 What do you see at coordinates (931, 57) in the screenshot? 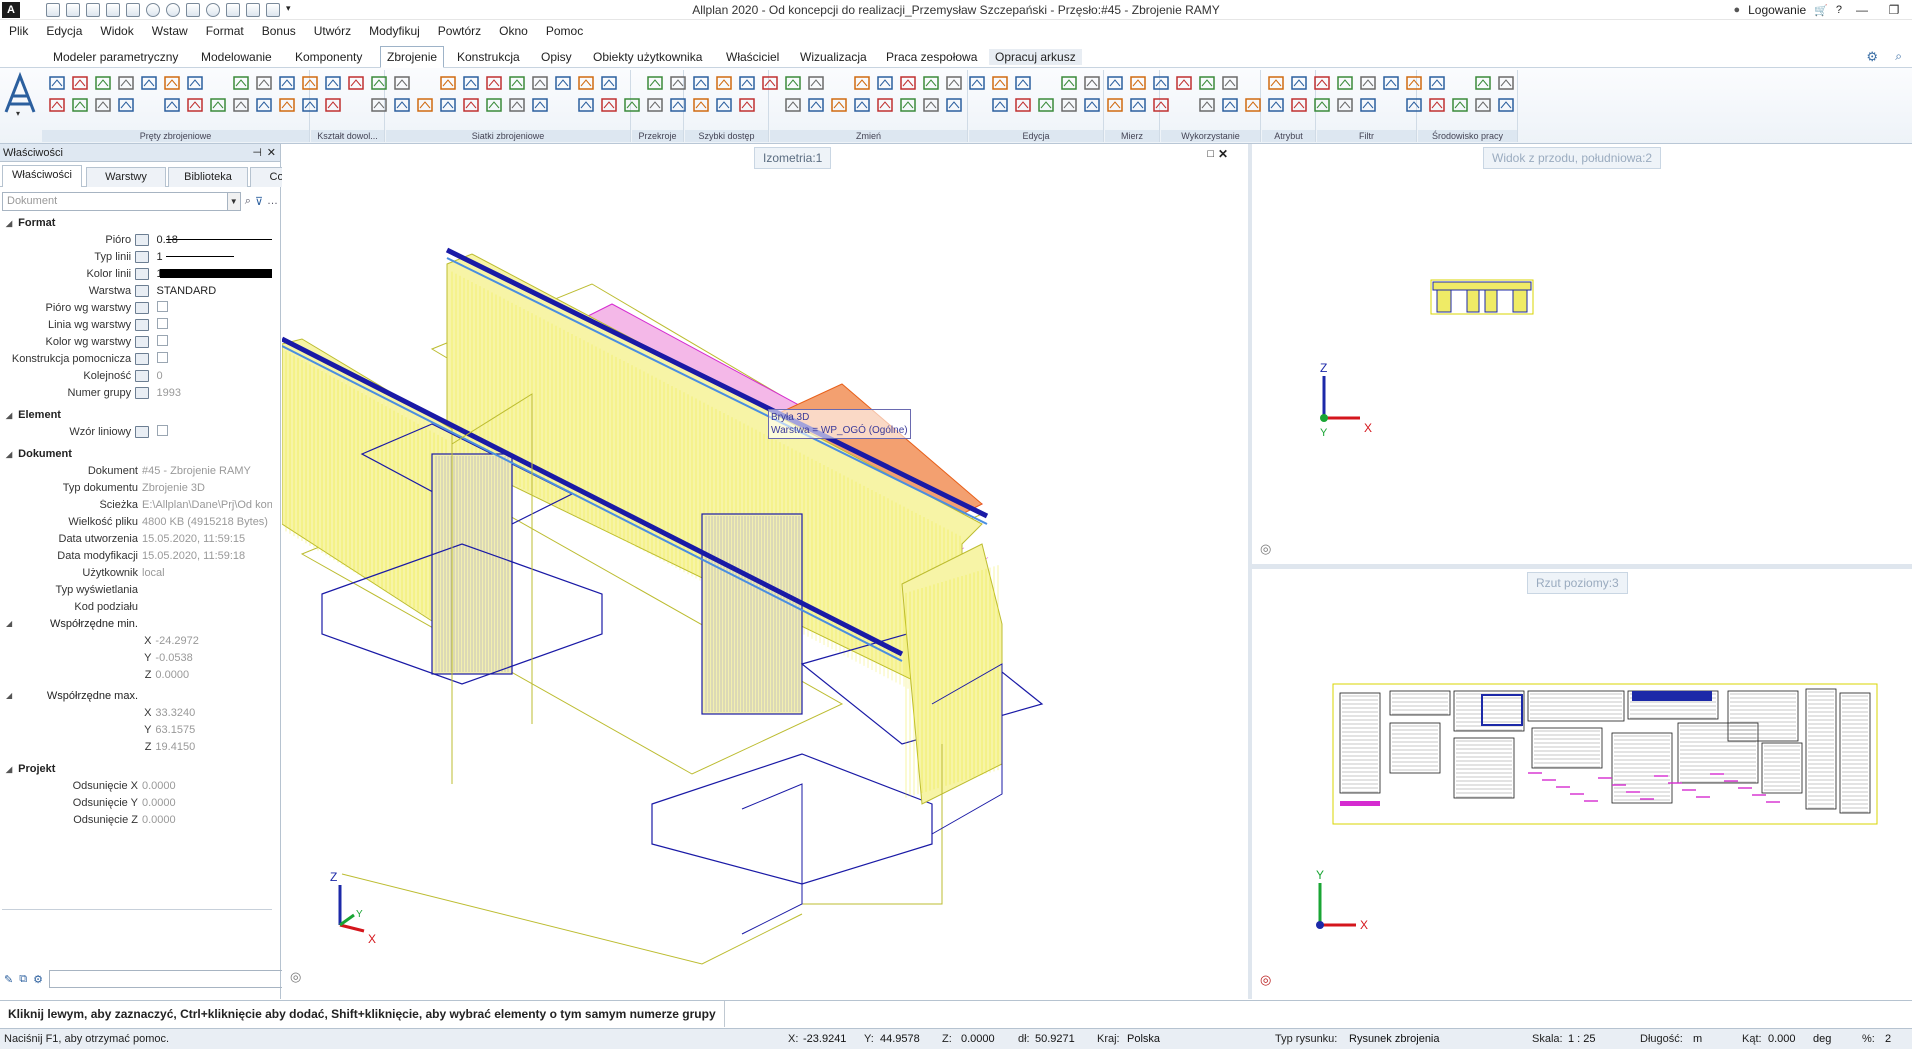
I see `tab-praca-zespolowa: Praca zespołowa` at bounding box center [931, 57].